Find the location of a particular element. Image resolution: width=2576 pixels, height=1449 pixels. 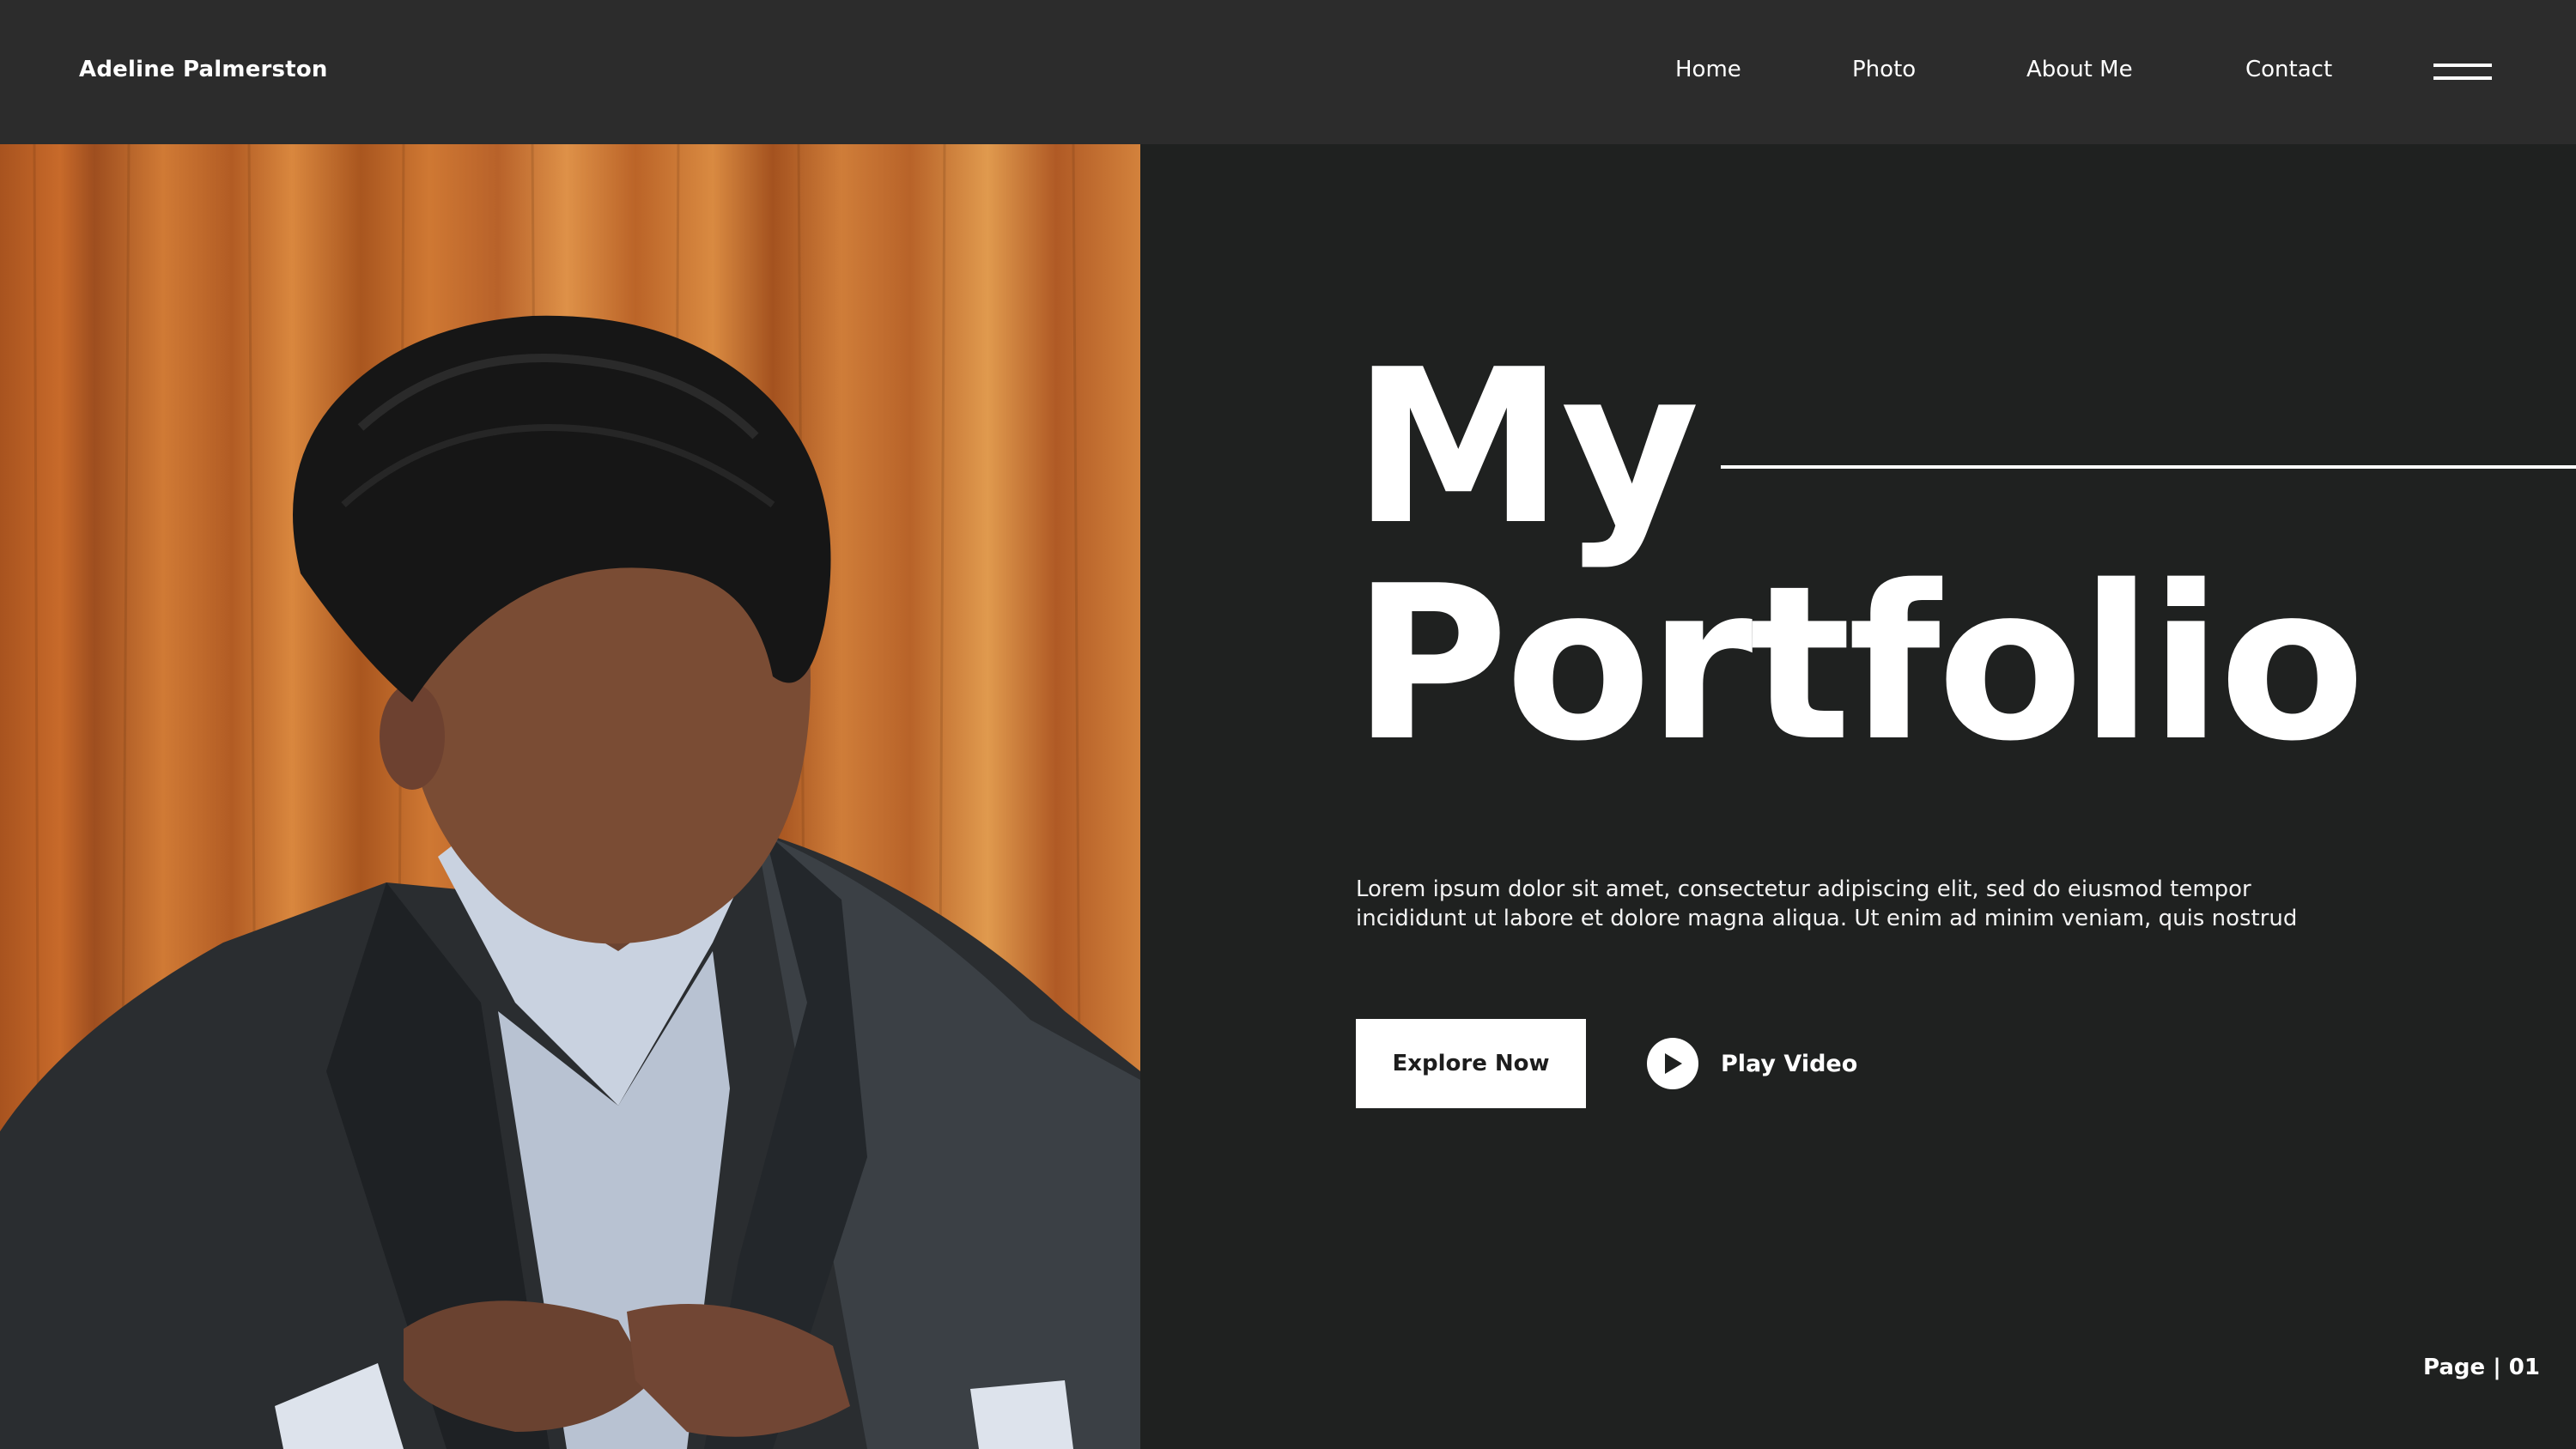

brand-name: Adeline Palmerston is located at coordinates (203, 69).